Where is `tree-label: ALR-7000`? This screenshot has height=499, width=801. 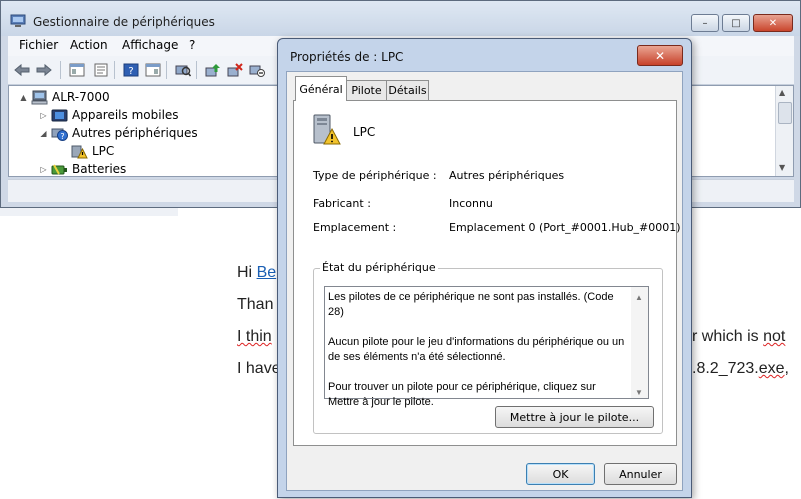
tree-label: ALR-7000 is located at coordinates (81, 97).